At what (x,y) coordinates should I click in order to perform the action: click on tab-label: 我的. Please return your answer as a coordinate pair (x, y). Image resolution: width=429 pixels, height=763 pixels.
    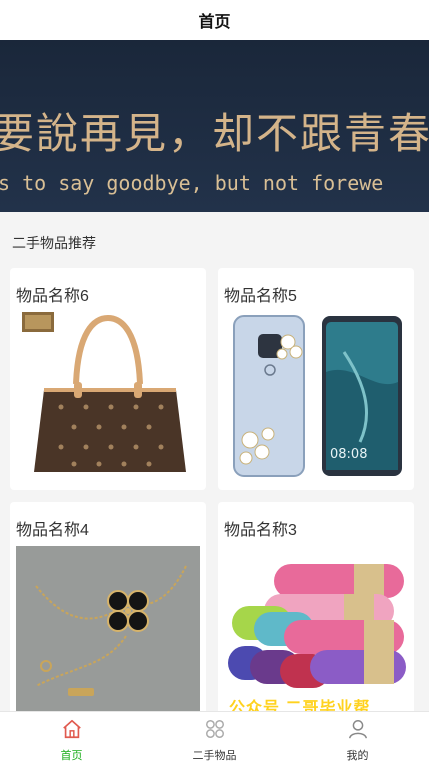
    Looking at the image, I should click on (357, 756).